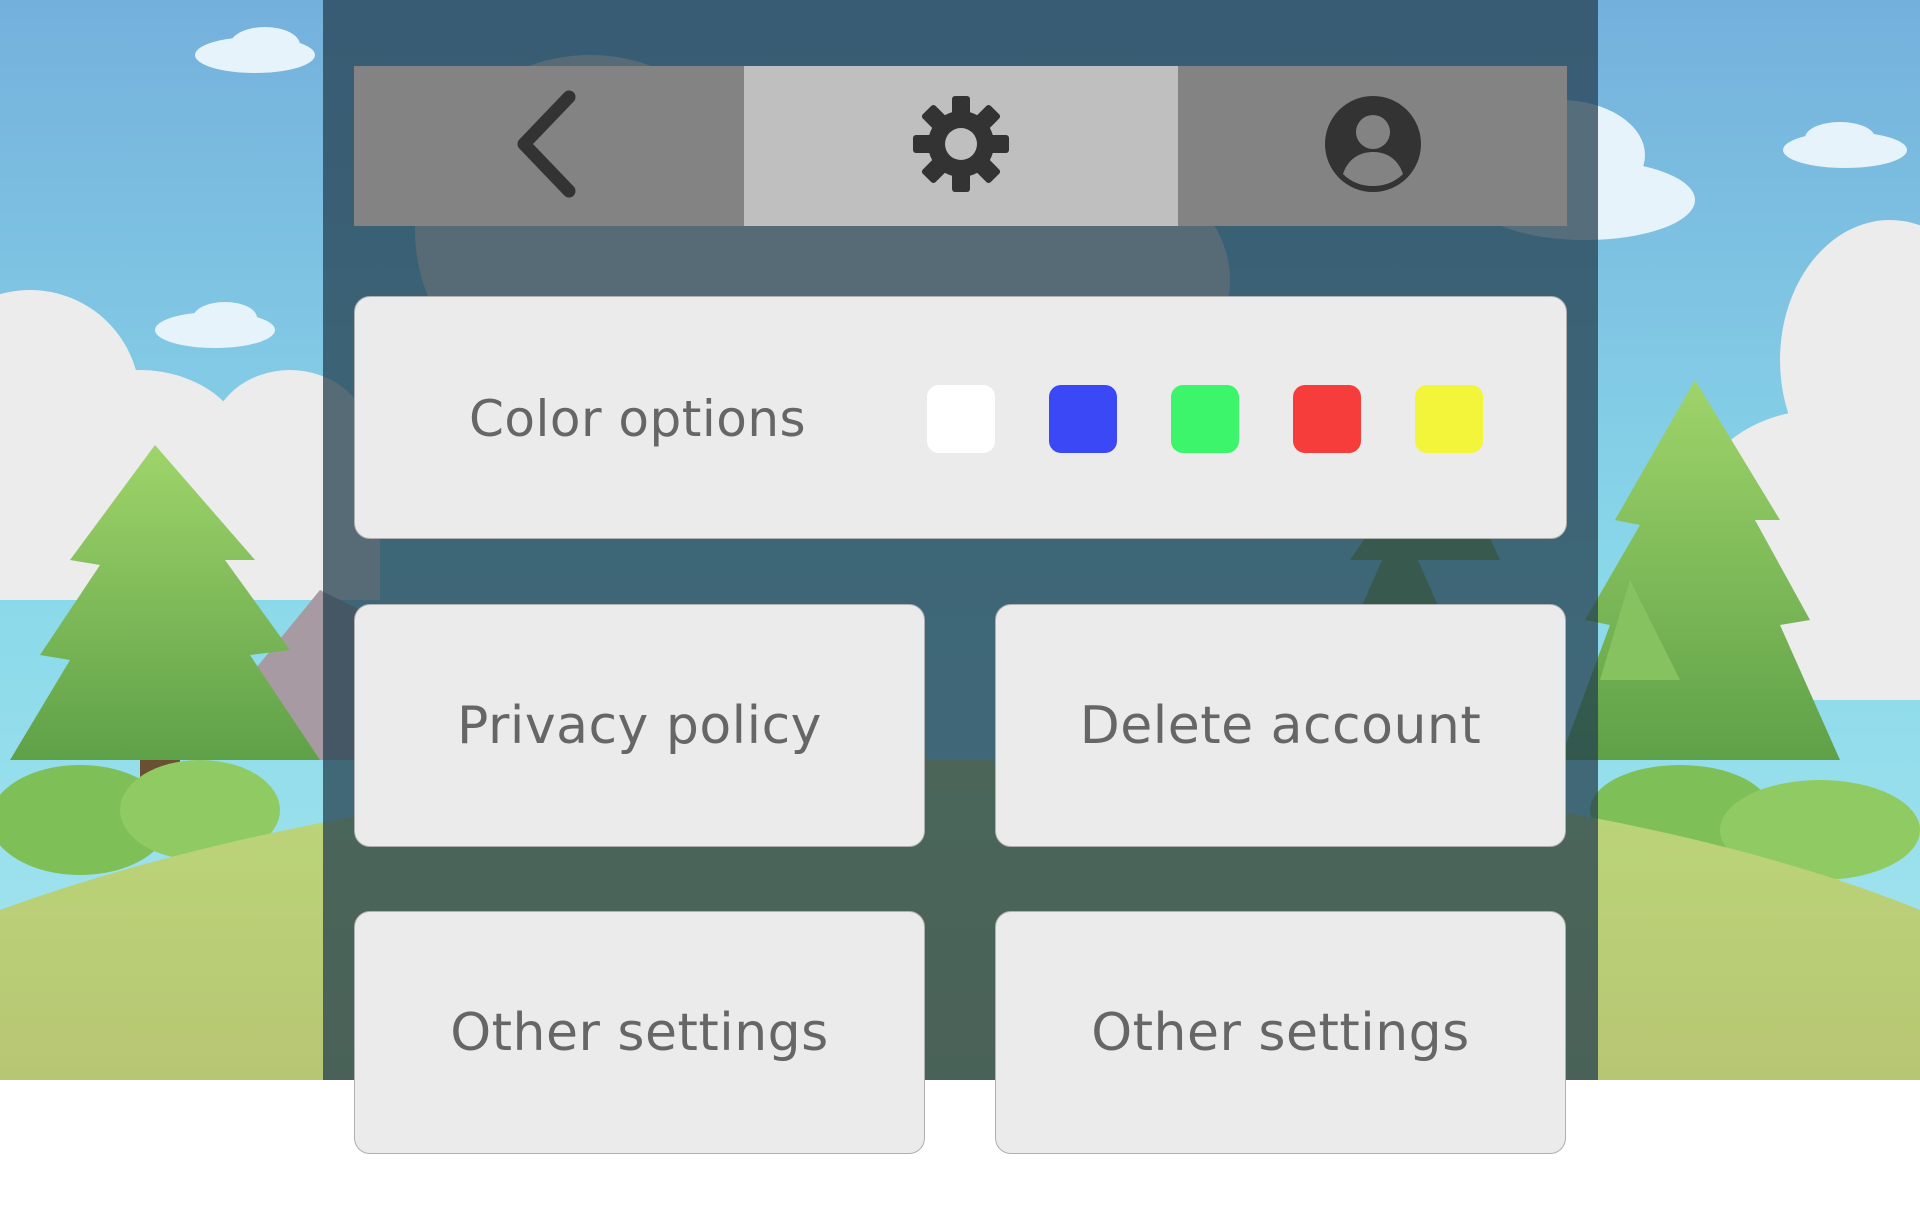 This screenshot has height=1213, width=1920. I want to click on privacy-policy-label: Privacy policy, so click(639, 725).